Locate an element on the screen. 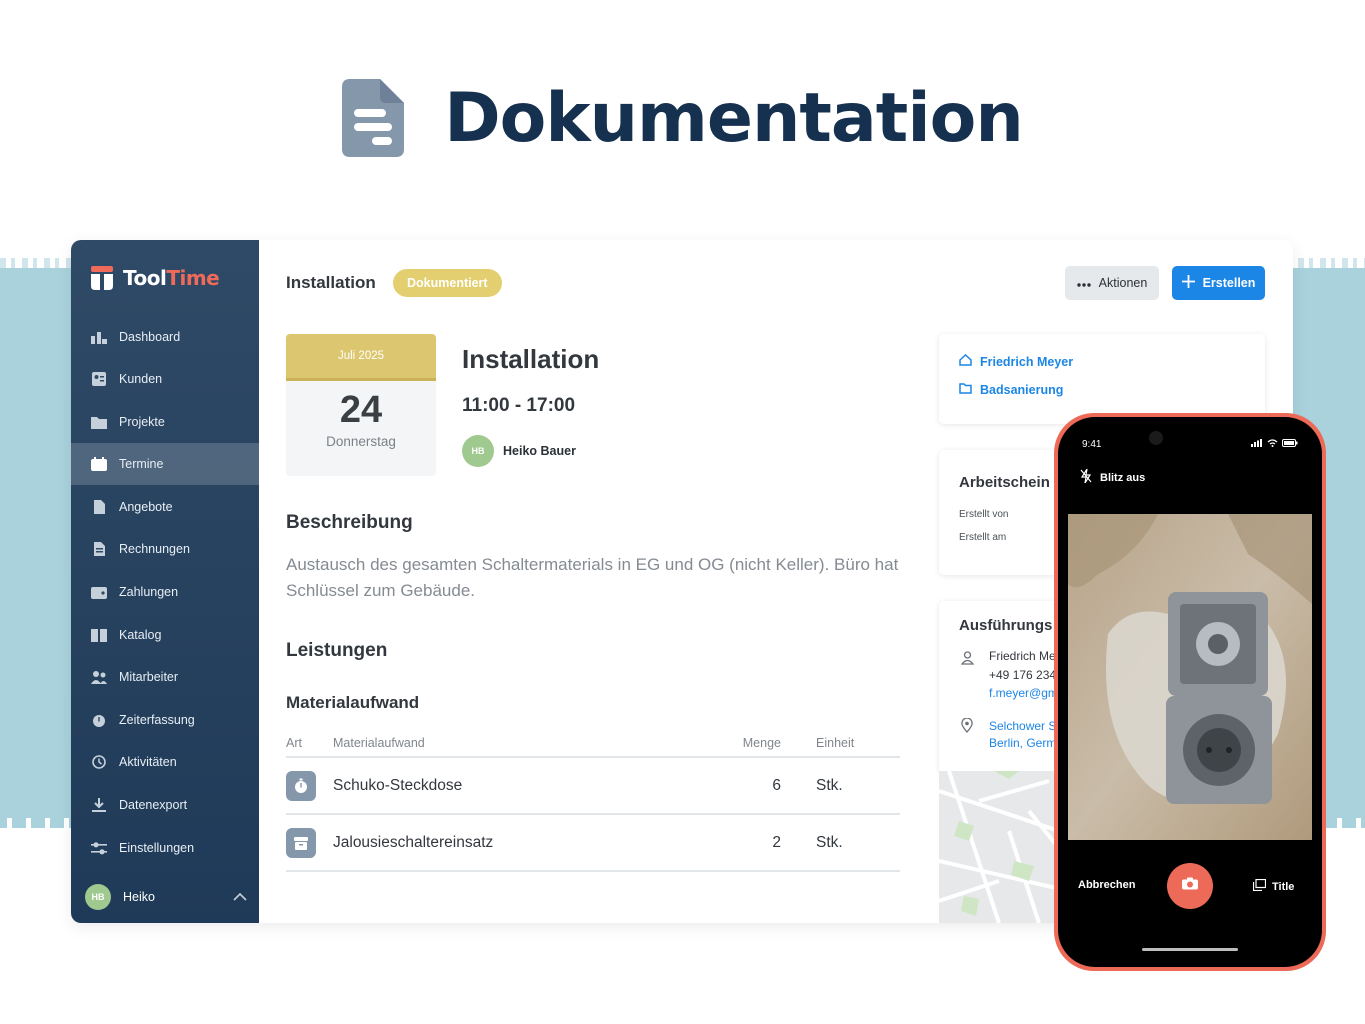  sidebar-item-mitarbeiter: Mitarbeiter is located at coordinates (165, 677).